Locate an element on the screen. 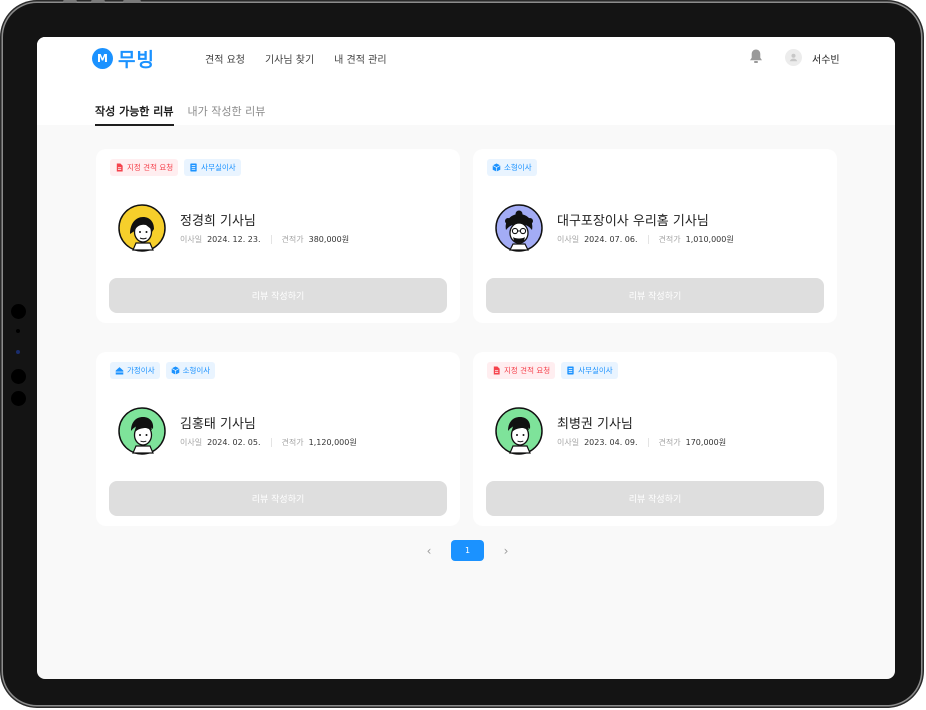 This screenshot has width=926, height=710. review-tabs: 작성 가능한 리뷰 내가 작성한 리뷰 is located at coordinates (180, 114).